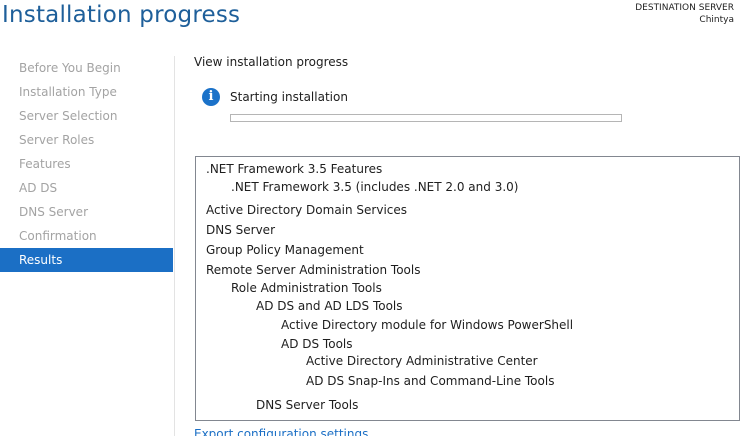 Image resolution: width=742 pixels, height=436 pixels. What do you see at coordinates (86, 116) in the screenshot?
I see `step-server-selection: Server Selection` at bounding box center [86, 116].